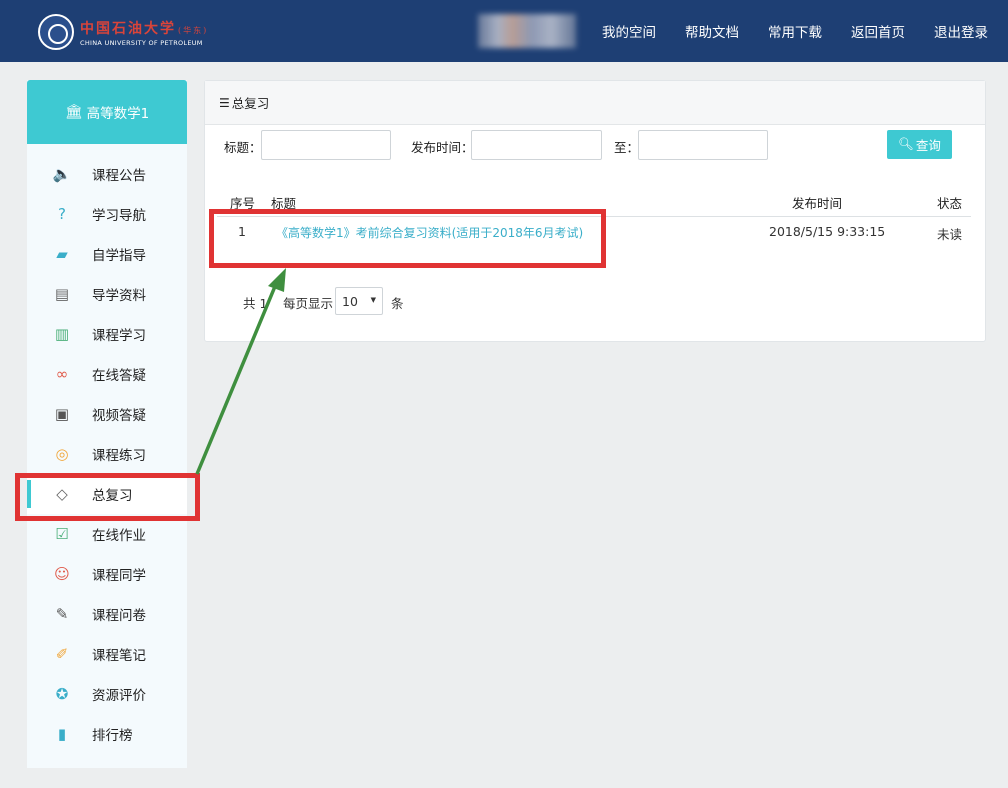 This screenshot has width=1008, height=788. I want to click on arrow-head-icon, so click(277, 280).